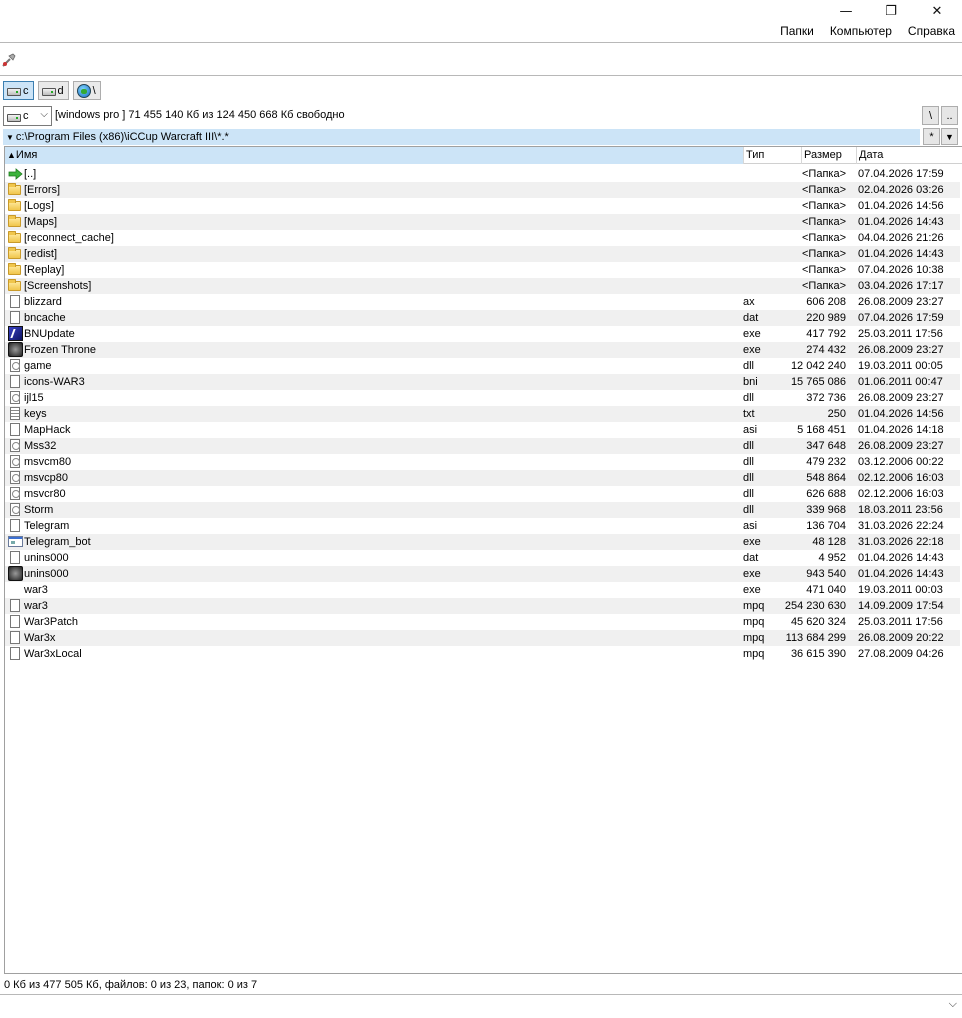  I want to click on file-row: Telegram_bot exe 48 128 31.03.2026 22:18, so click(482, 542).